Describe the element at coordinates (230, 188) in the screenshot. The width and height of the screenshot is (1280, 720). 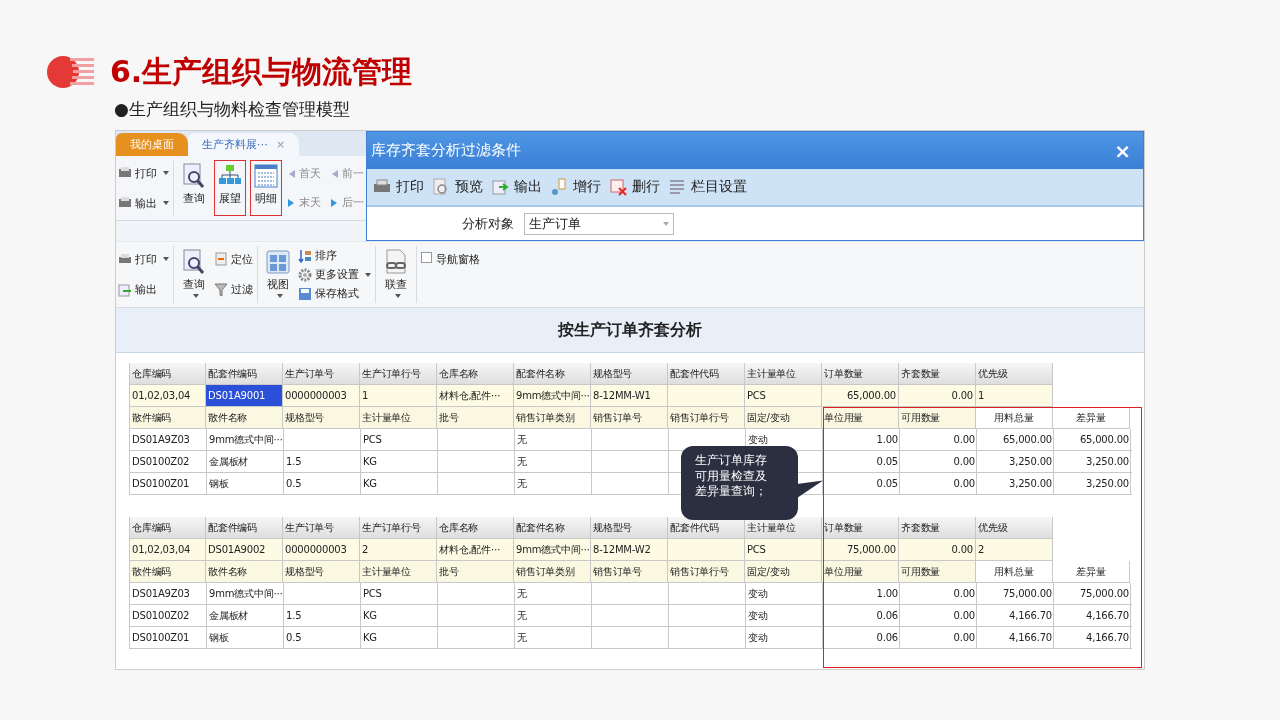
I see `toolbar-button: 展望` at that location.